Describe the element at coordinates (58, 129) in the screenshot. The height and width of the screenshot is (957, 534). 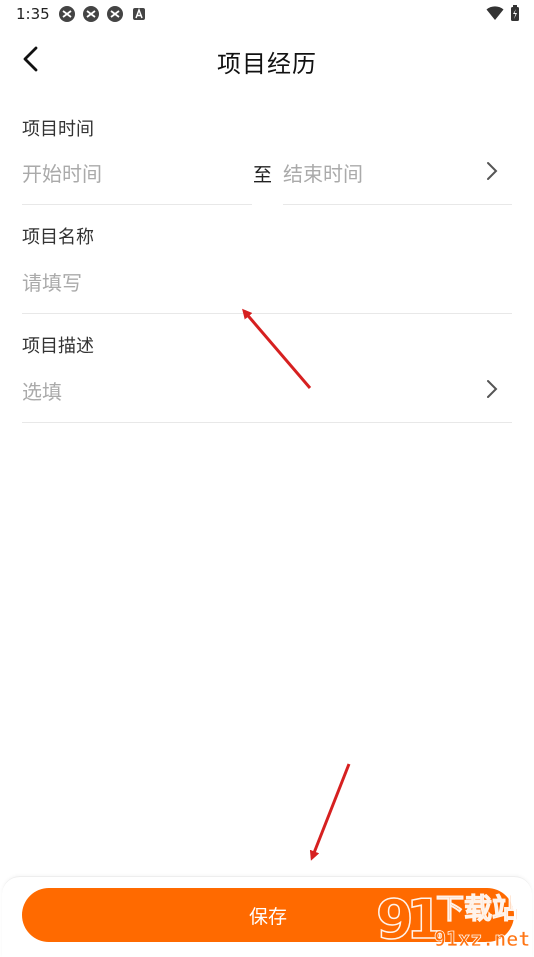
I see `project-time-label: 项目时间` at that location.